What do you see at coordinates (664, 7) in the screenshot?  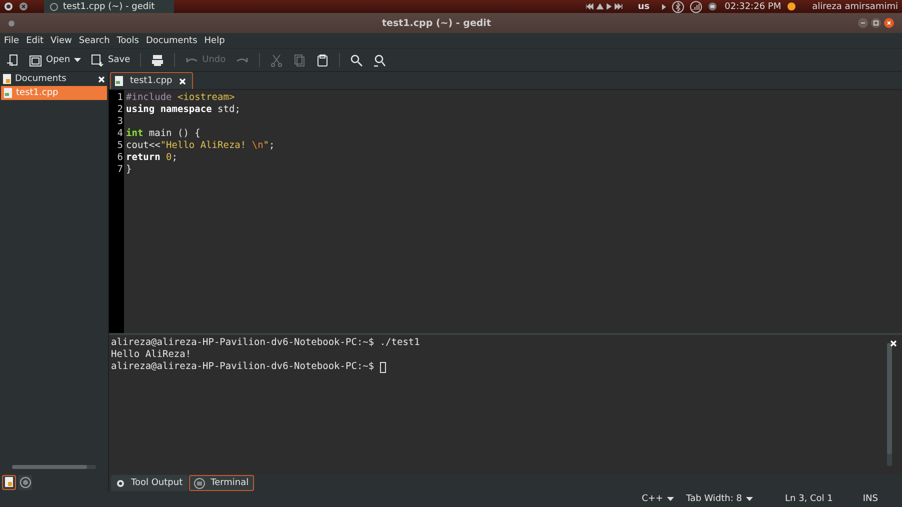 I see `play-icon` at bounding box center [664, 7].